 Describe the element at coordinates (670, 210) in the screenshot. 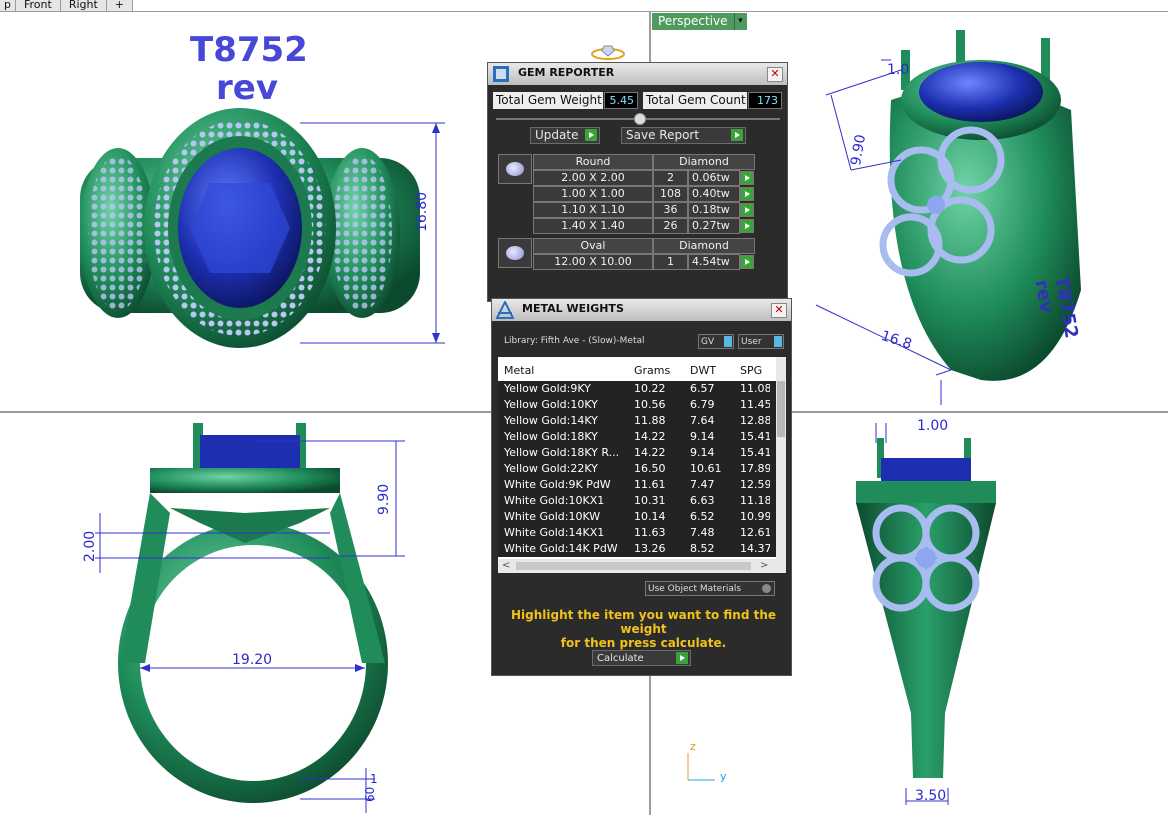

I see `gem-row-count: 36` at that location.